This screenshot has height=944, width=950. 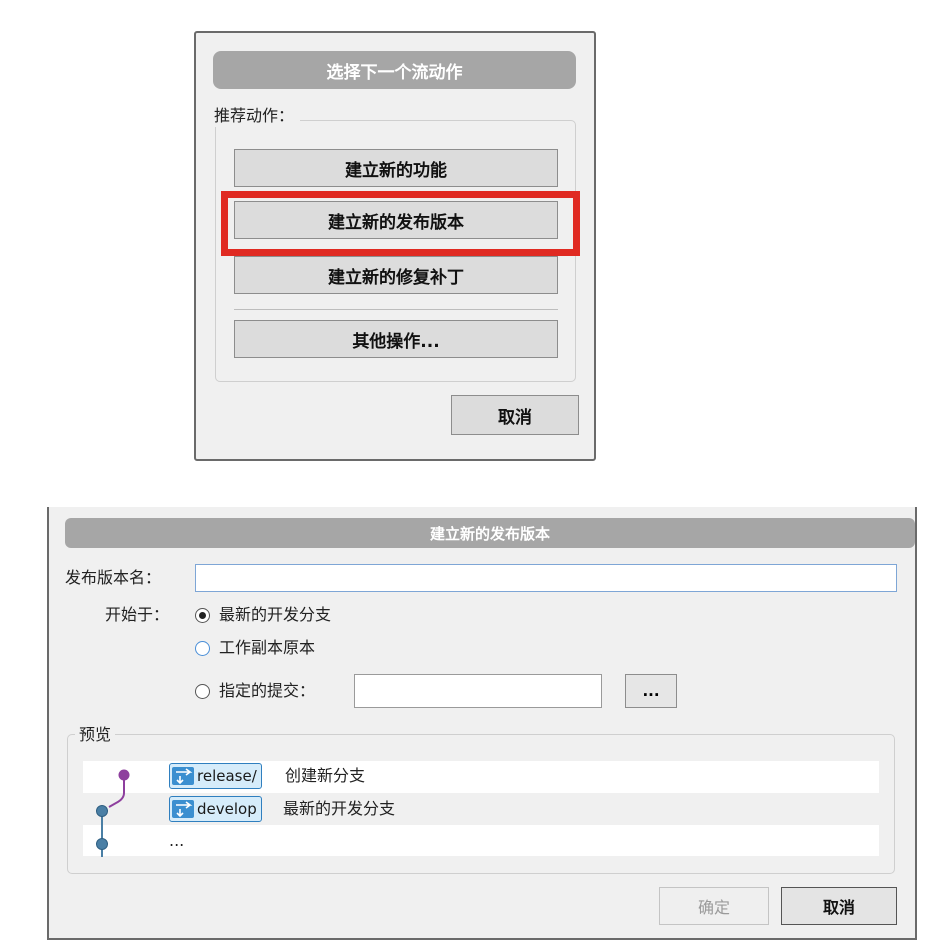 I want to click on ok-button: 确定, so click(x=714, y=906).